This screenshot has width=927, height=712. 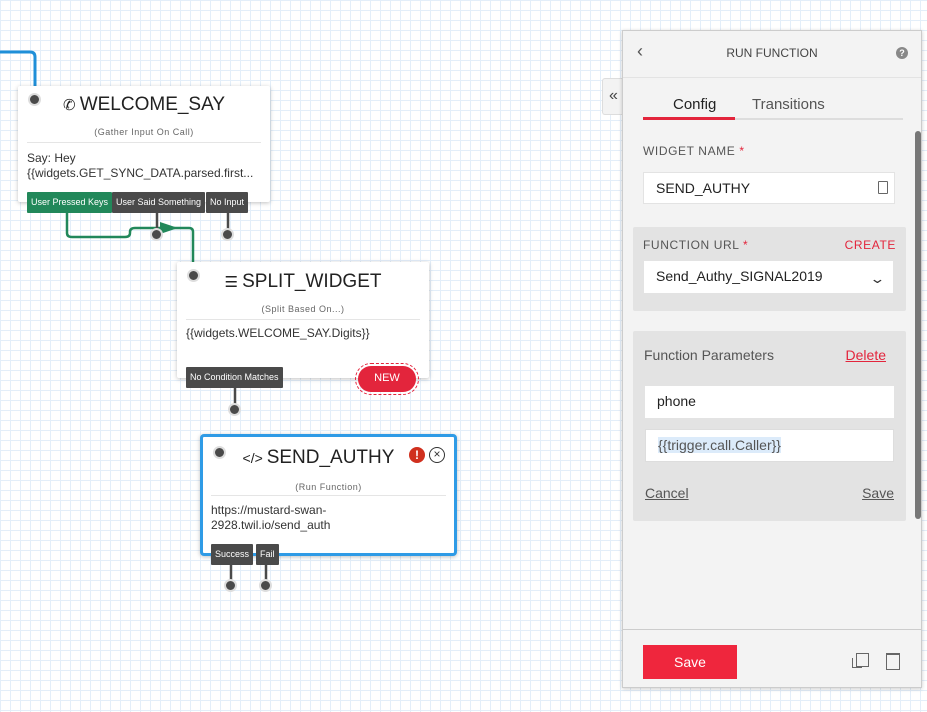 I want to click on new-label: NEW, so click(x=387, y=379).